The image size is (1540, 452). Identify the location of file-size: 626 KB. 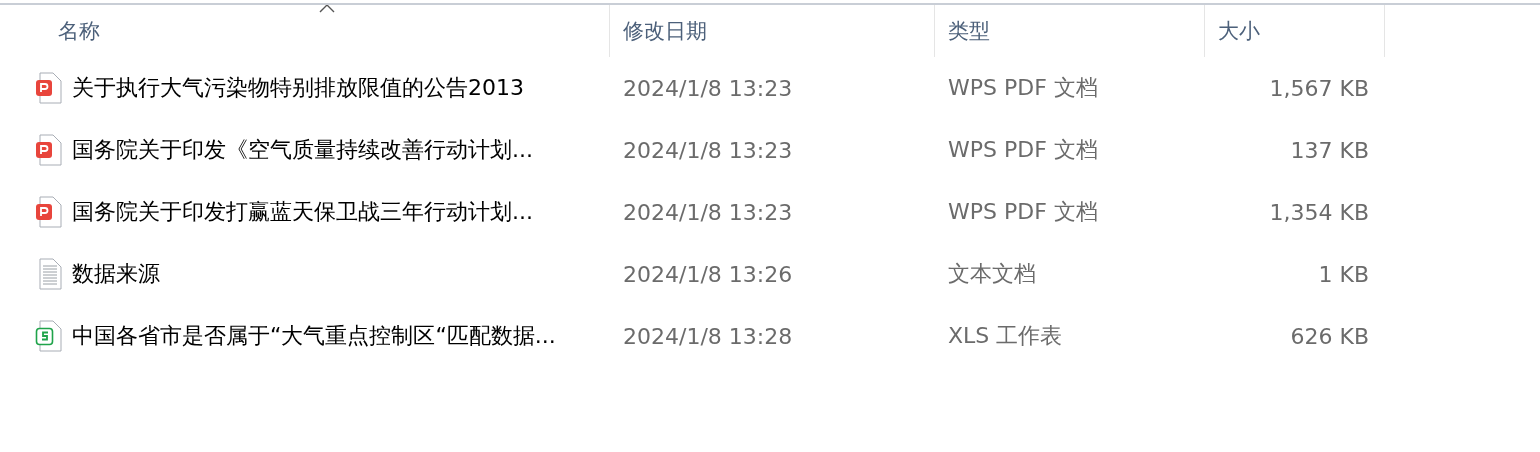
(1329, 336).